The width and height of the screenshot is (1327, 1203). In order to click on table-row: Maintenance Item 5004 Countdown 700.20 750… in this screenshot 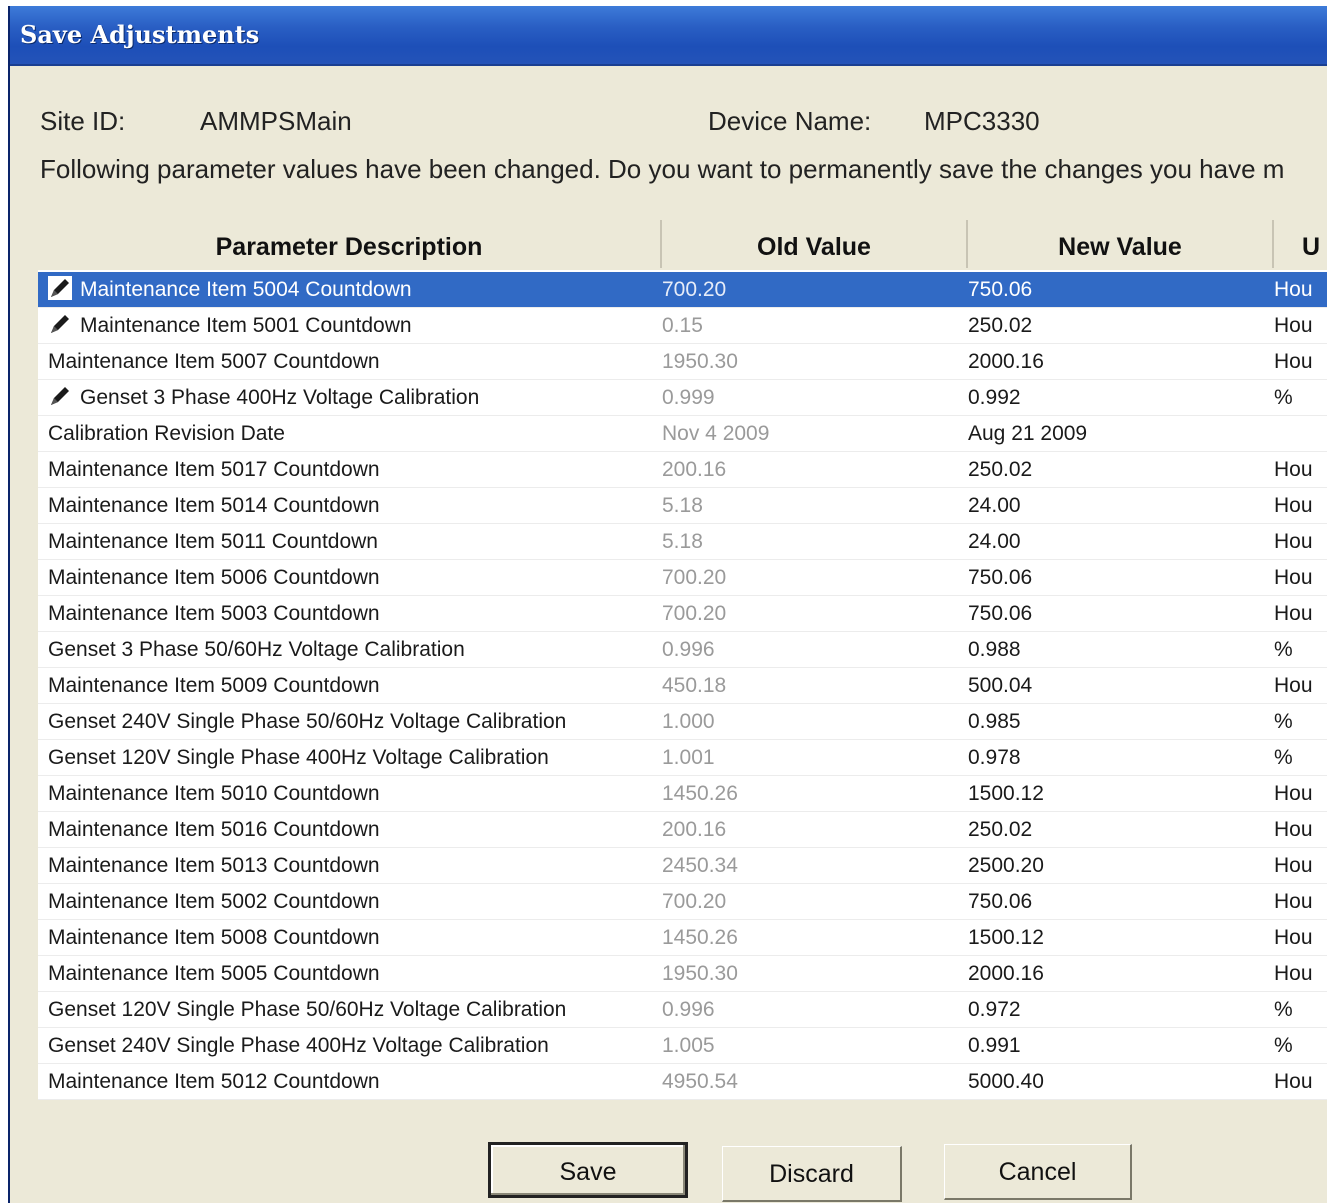, I will do `click(682, 290)`.